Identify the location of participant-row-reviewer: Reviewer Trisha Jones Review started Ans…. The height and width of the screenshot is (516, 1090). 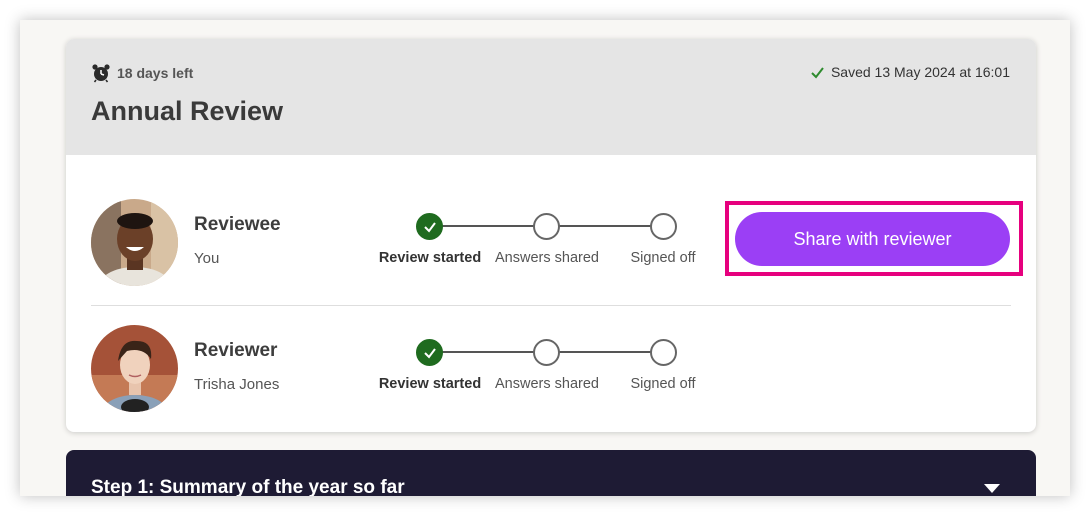
(551, 370).